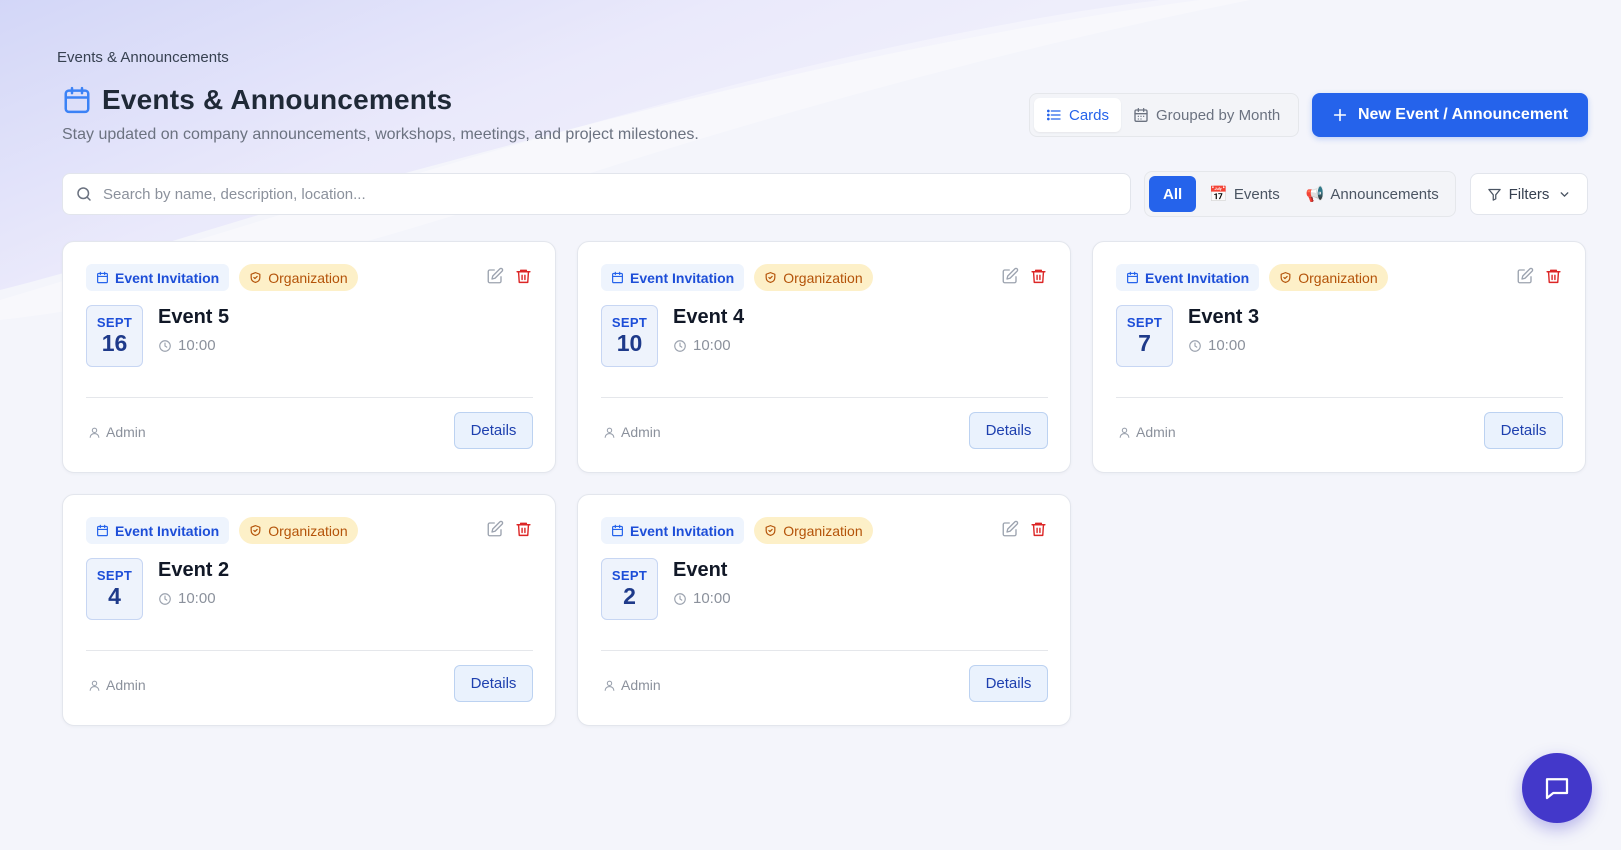  I want to click on chat-button, so click(1557, 788).